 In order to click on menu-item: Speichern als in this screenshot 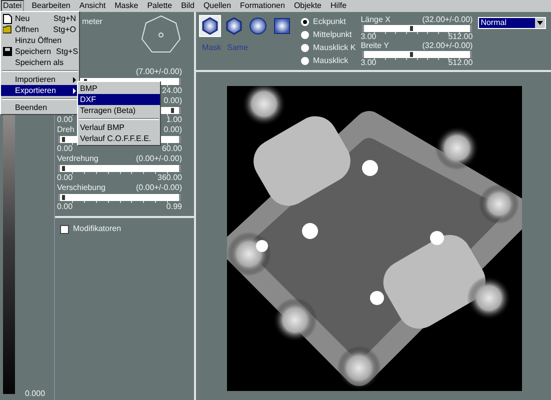, I will do `click(40, 62)`.